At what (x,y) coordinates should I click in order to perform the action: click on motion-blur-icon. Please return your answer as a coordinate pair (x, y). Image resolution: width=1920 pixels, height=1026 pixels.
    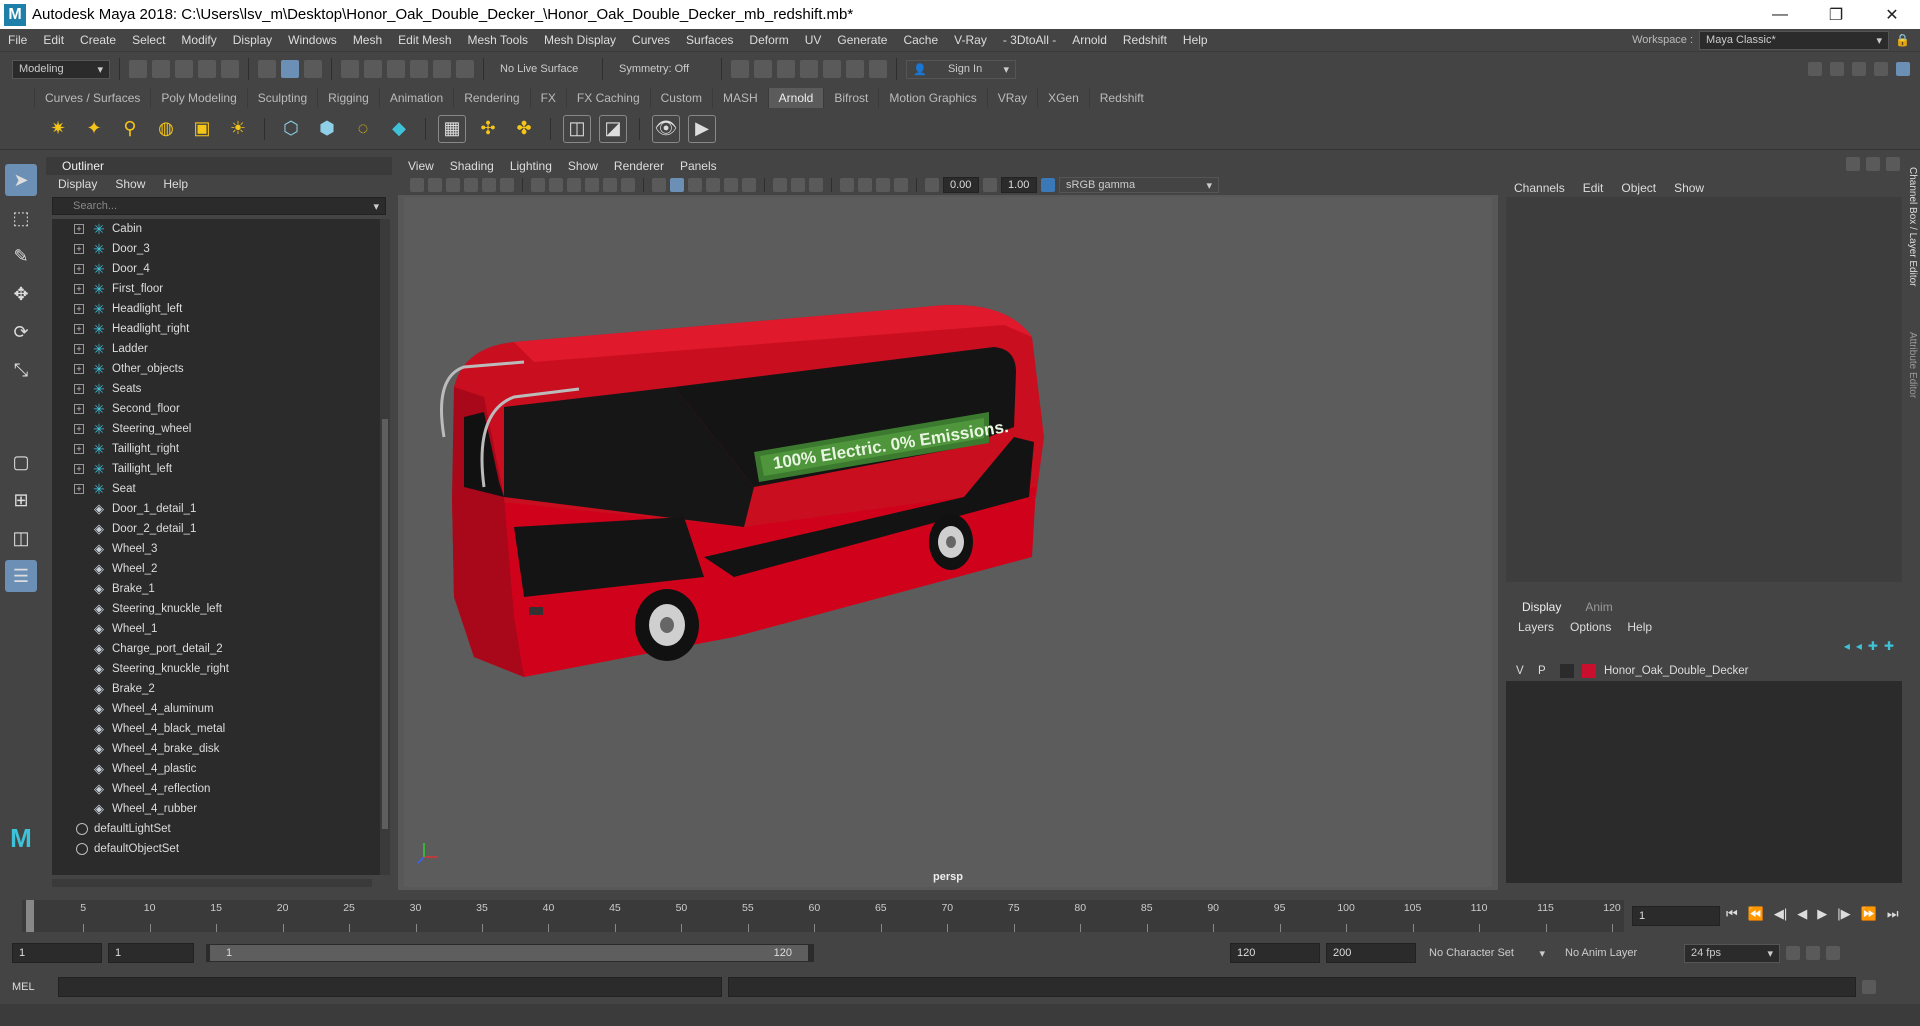
    Looking at the image, I should click on (798, 185).